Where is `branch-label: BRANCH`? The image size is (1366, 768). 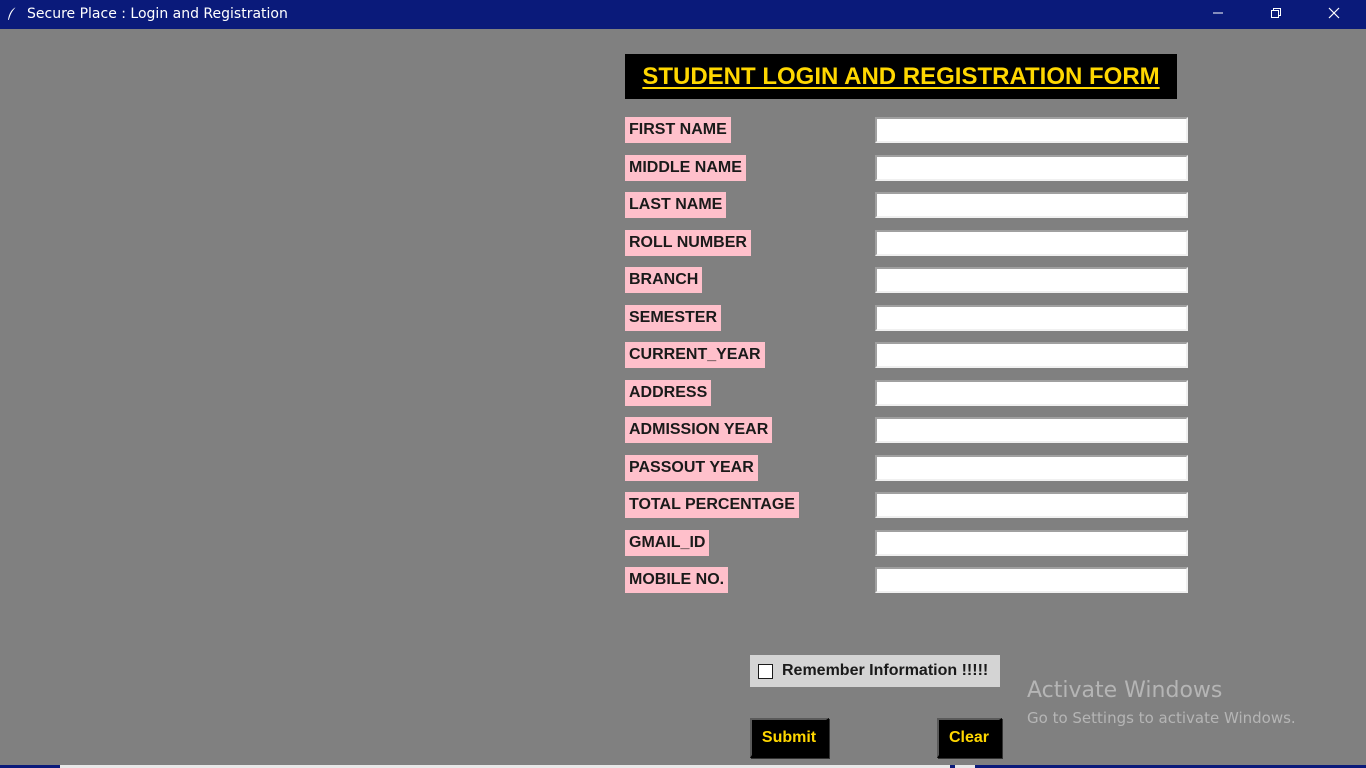 branch-label: BRANCH is located at coordinates (664, 280).